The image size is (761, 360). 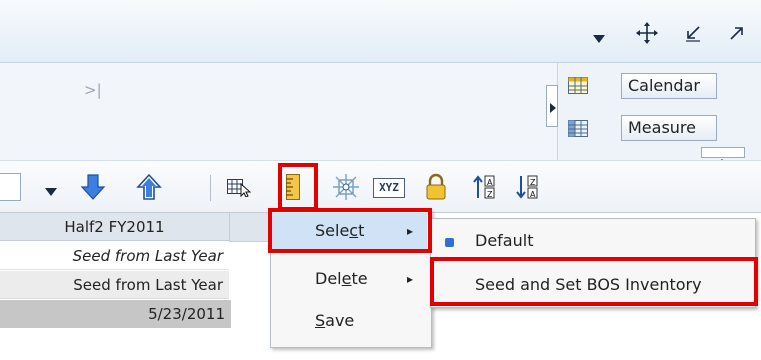 I want to click on highlight-ruler, so click(x=298, y=187).